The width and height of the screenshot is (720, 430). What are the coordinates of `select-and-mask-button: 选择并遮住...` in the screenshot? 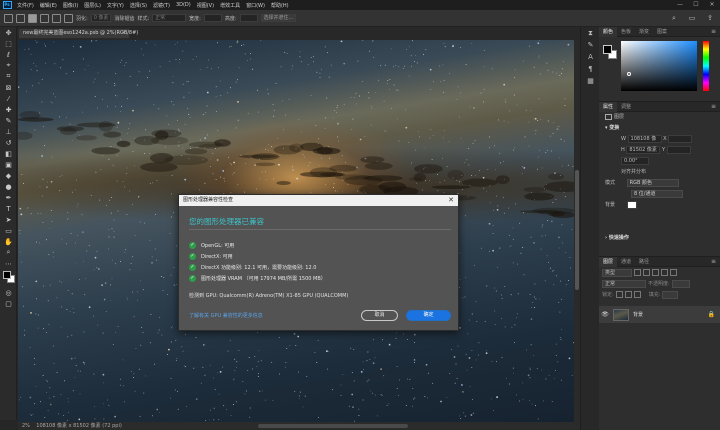 It's located at (278, 18).